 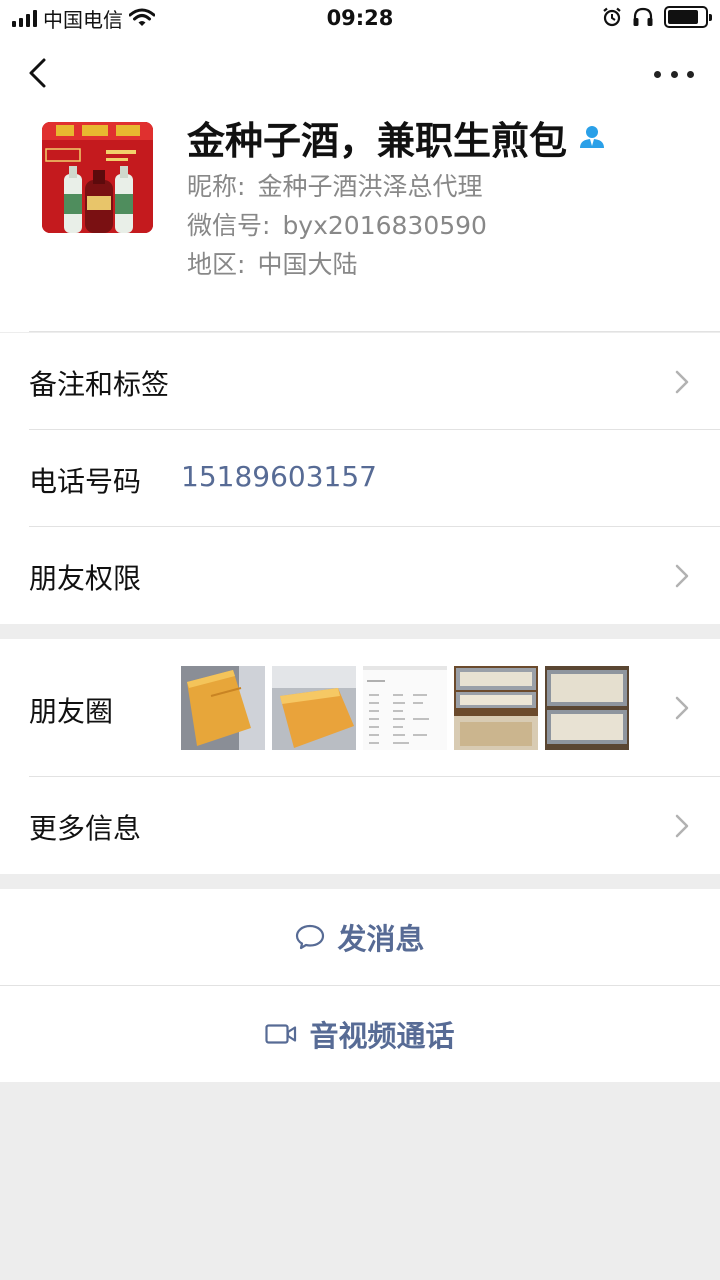 I want to click on moments-thumbnails, so click(x=405, y=708).